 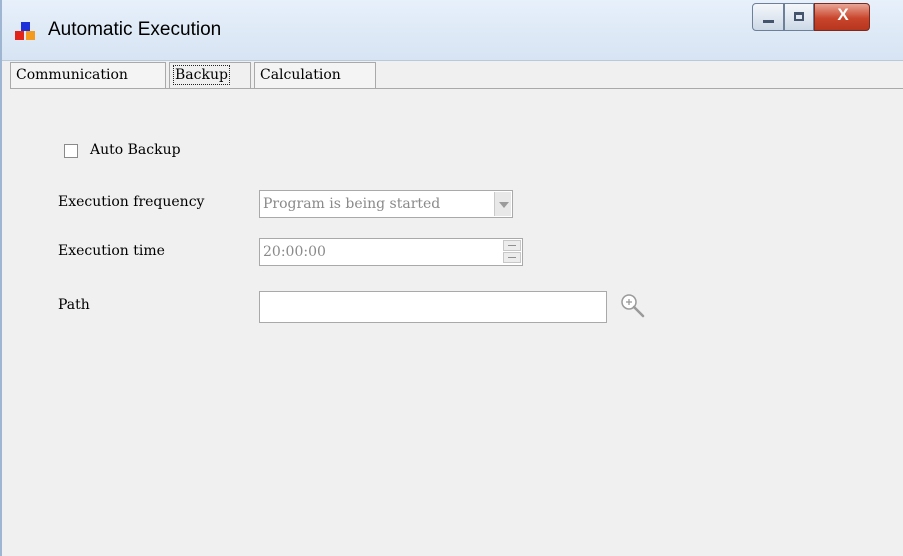 I want to click on path-input, so click(x=433, y=307).